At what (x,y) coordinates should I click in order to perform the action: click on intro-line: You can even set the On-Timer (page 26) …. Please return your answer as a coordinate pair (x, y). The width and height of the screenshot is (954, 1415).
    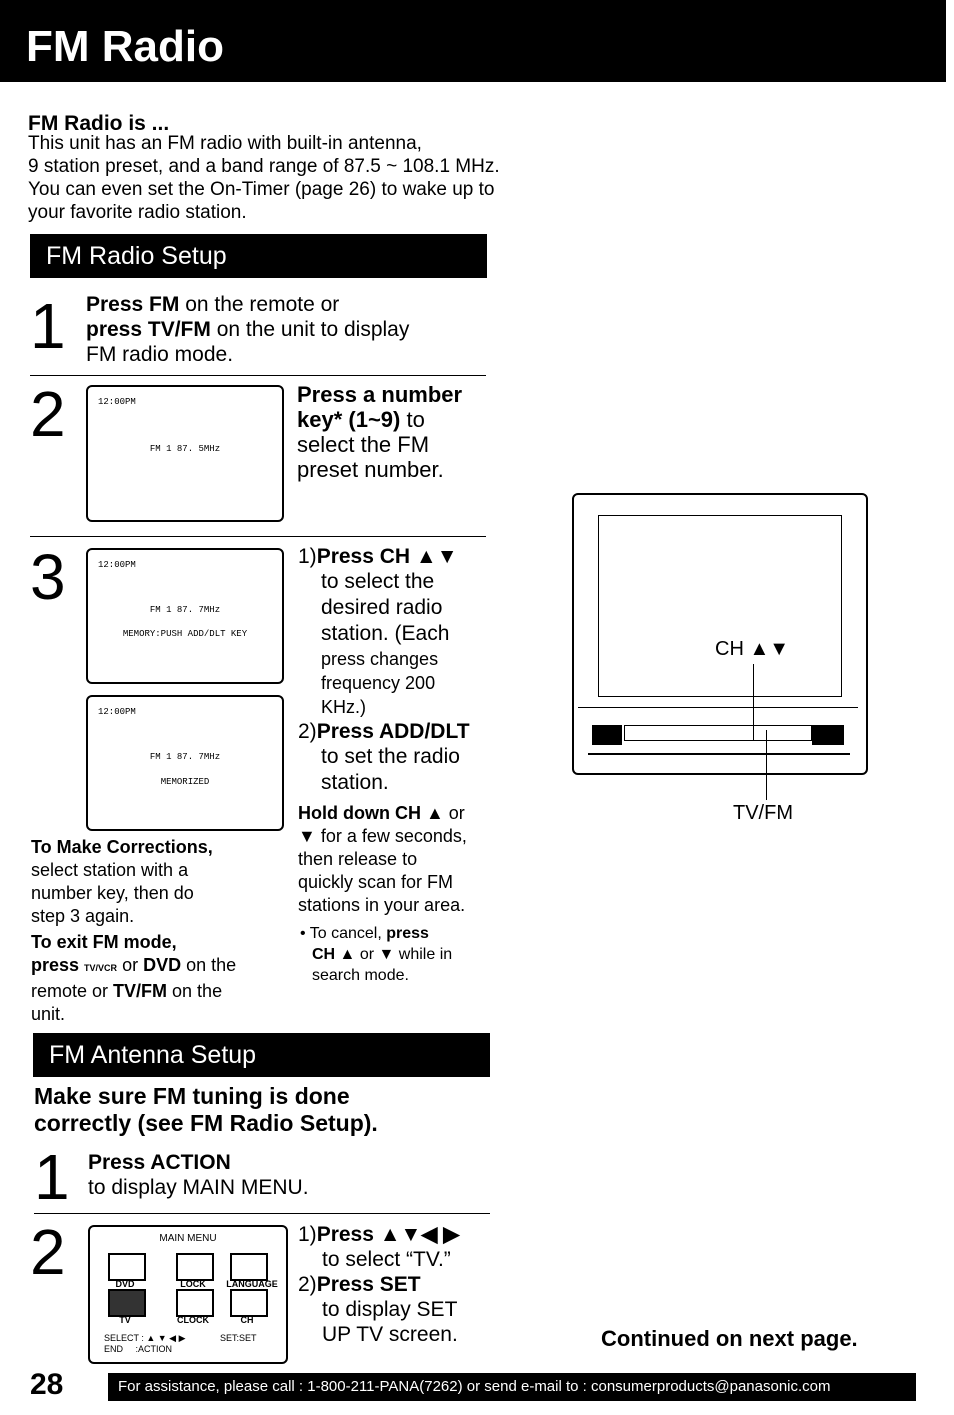
    Looking at the image, I should click on (261, 189).